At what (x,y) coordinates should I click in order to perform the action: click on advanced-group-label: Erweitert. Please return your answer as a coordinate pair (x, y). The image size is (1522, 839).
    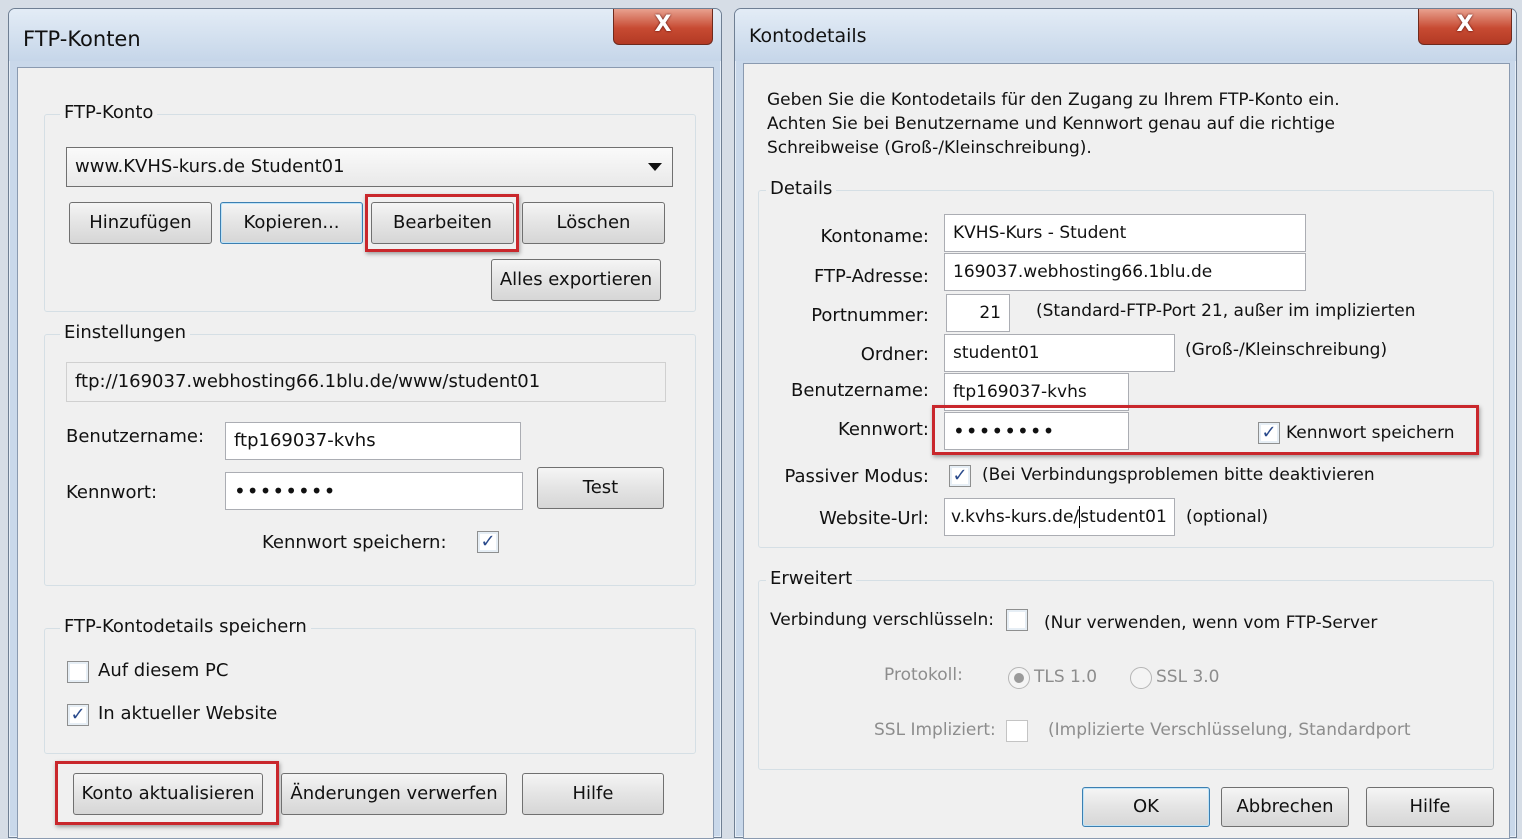
    Looking at the image, I should click on (811, 578).